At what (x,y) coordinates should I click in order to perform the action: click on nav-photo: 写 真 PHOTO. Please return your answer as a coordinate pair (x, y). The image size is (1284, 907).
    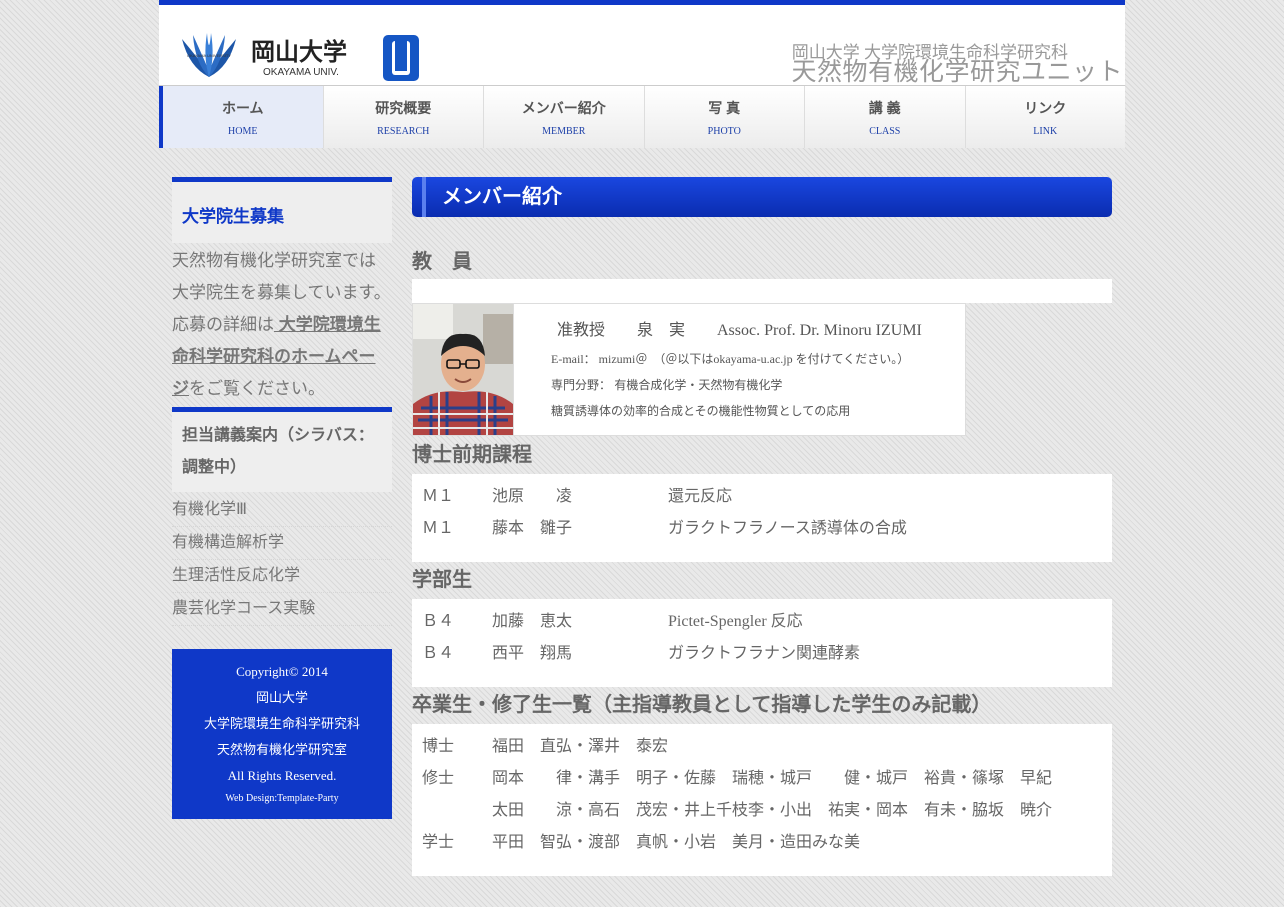
    Looking at the image, I should click on (724, 117).